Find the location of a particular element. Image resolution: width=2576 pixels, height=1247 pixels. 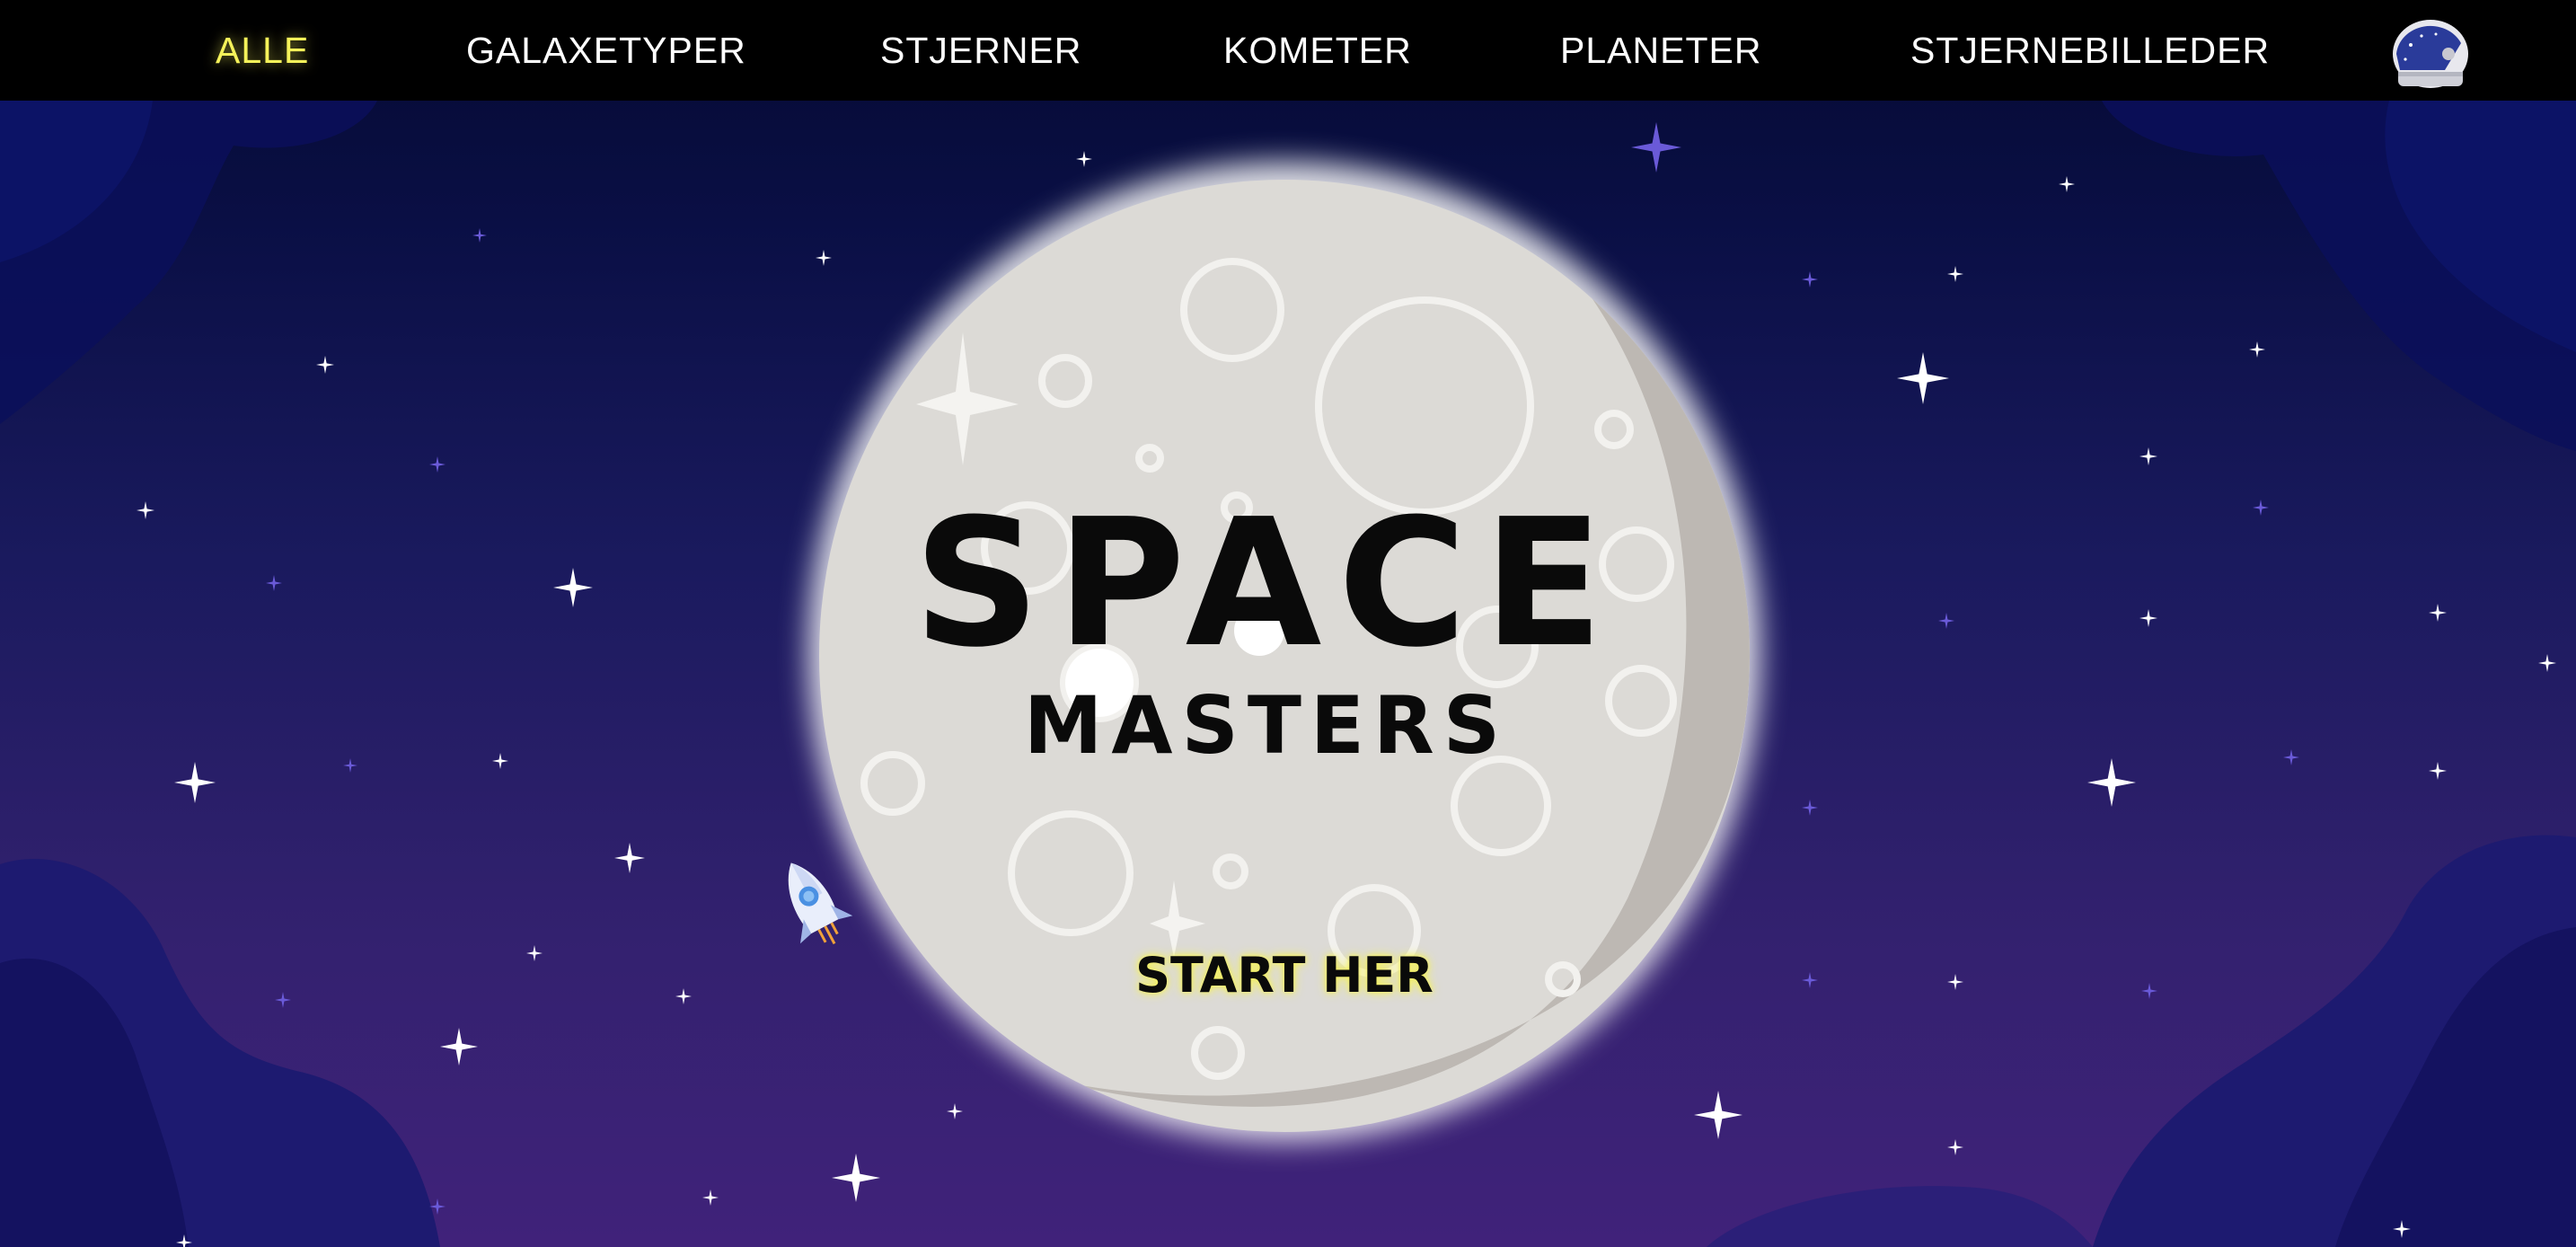

start-button: START HER is located at coordinates (1284, 976).